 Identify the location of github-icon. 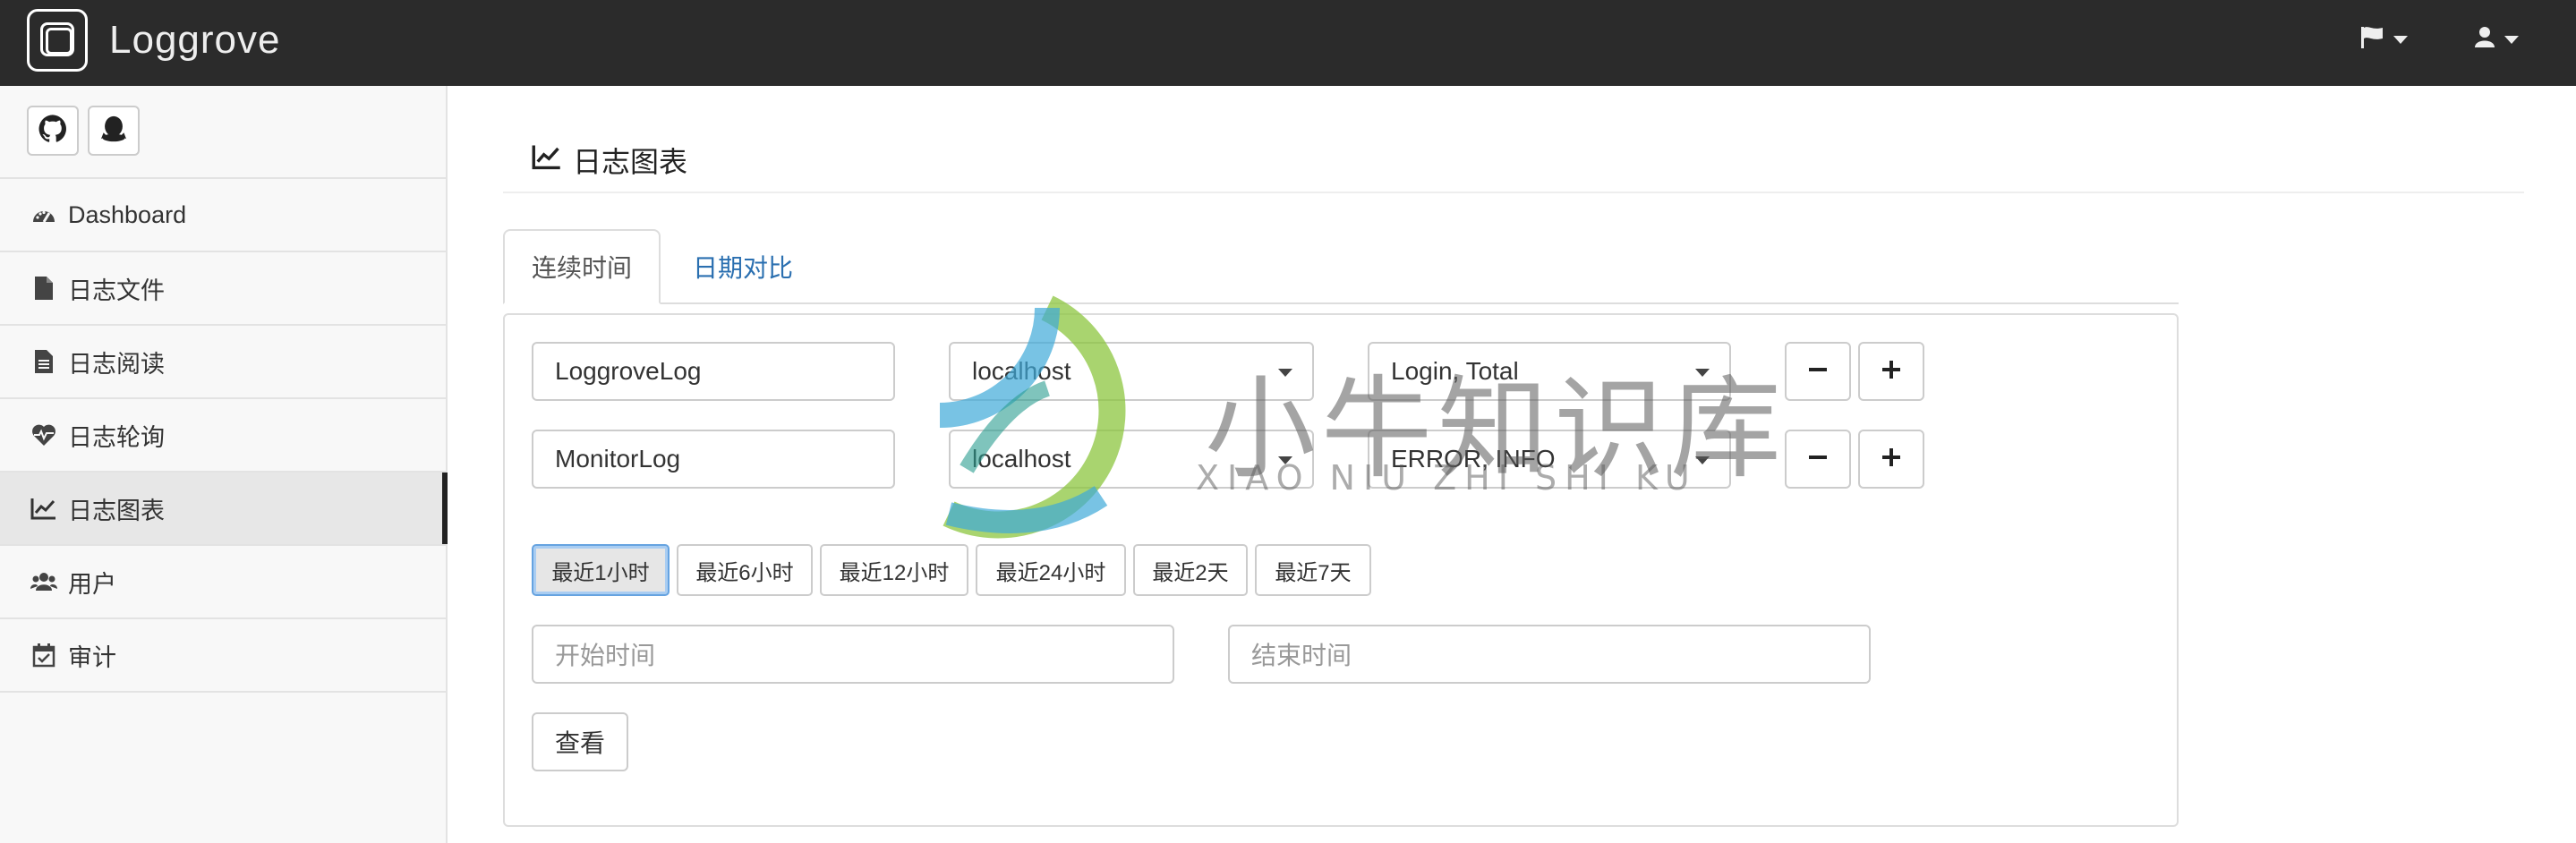
(53, 131).